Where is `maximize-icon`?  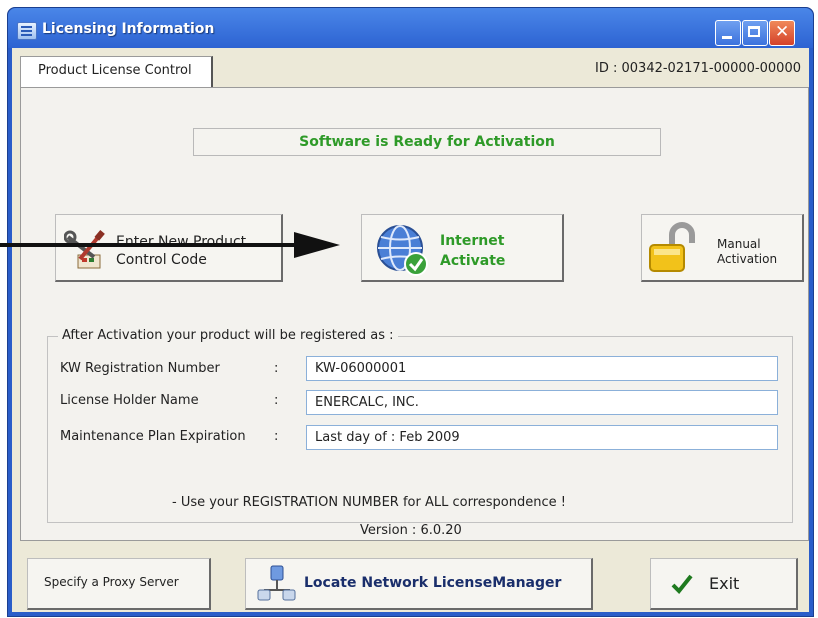 maximize-icon is located at coordinates (754, 31).